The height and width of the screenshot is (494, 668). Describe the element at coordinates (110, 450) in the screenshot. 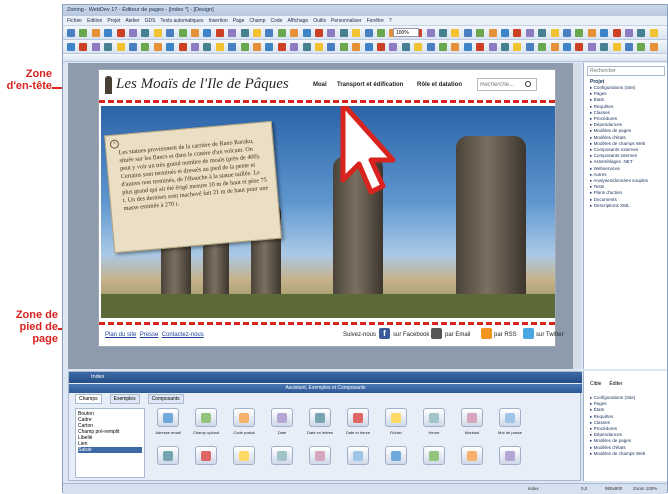

I see `category-item: Saisie` at that location.